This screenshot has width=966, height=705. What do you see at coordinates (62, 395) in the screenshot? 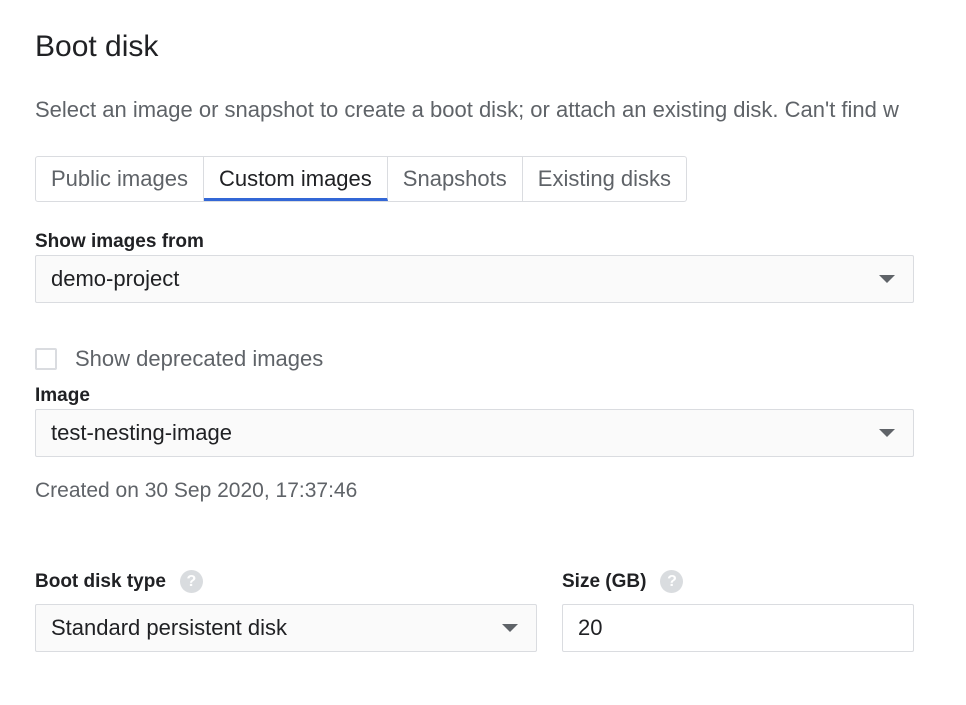
I see `image-label: Image` at bounding box center [62, 395].